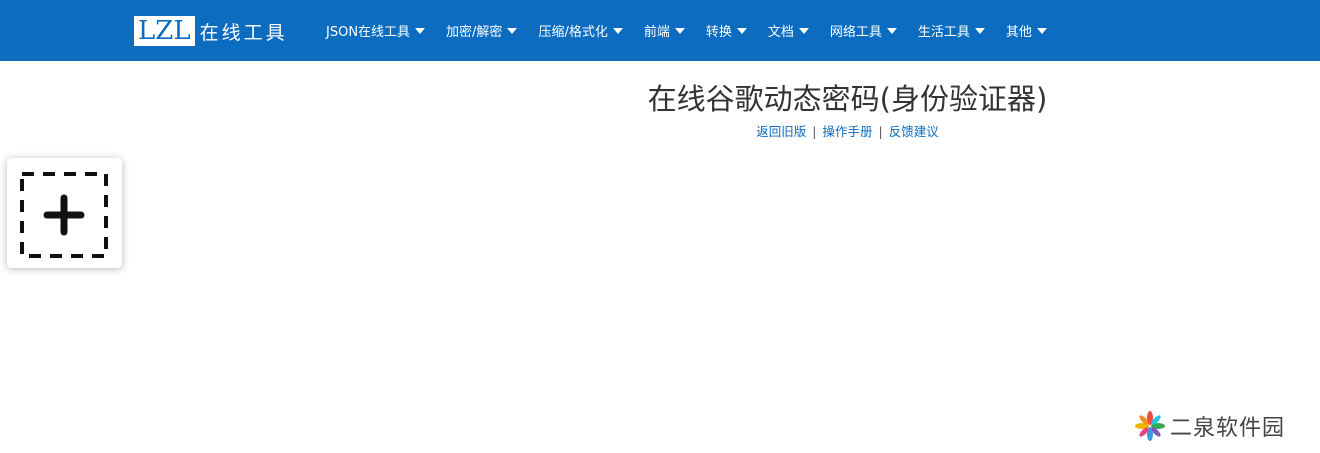 The height and width of the screenshot is (453, 1320). I want to click on nav-item-compress-format: 压缩/格式化, so click(580, 30).